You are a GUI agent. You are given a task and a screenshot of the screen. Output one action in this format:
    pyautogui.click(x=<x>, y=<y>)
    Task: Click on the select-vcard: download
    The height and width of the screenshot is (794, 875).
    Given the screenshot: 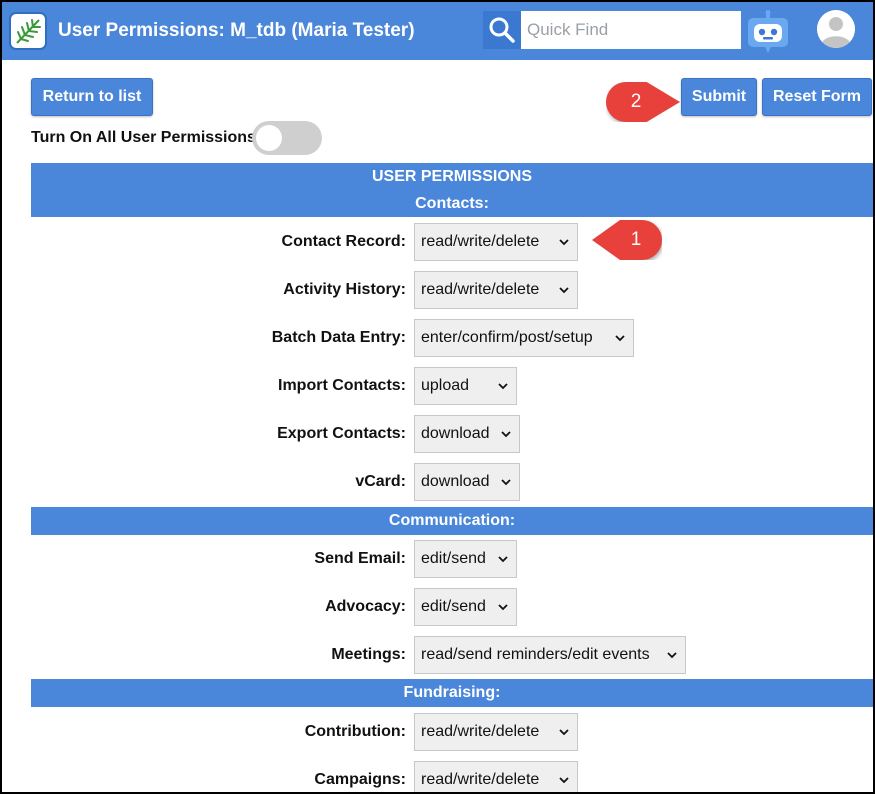 What is the action you would take?
    pyautogui.click(x=467, y=482)
    